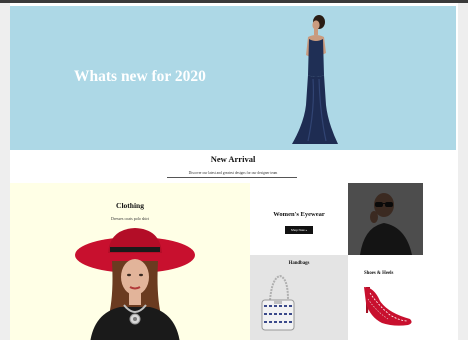 The image size is (468, 340). What do you see at coordinates (315, 79) in the screenshot?
I see `hero-model-image` at bounding box center [315, 79].